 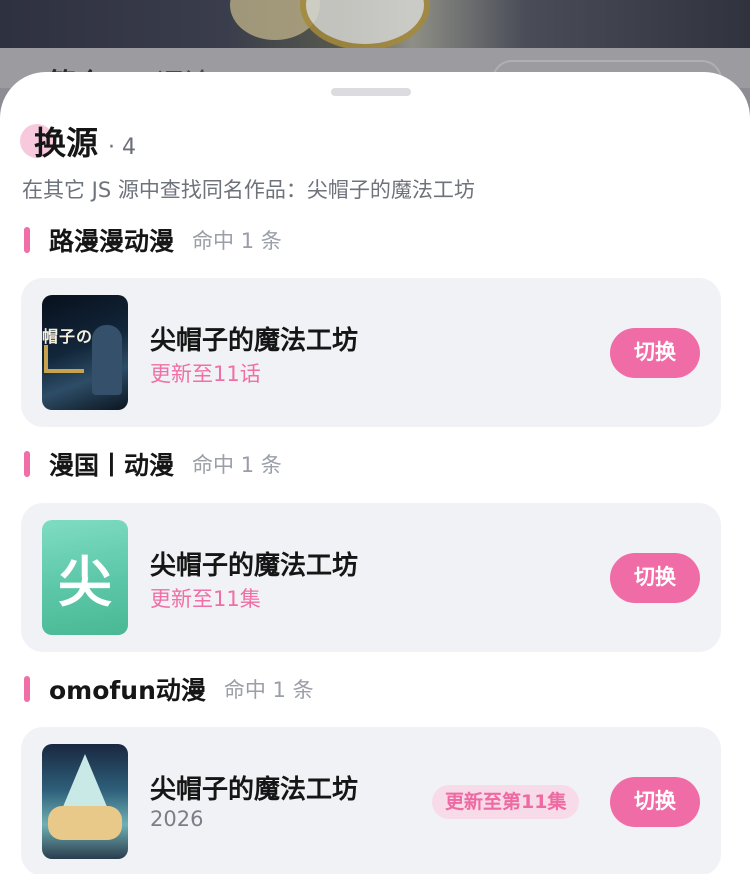 I want to click on cover-thumbnail: 帽子の, so click(x=85, y=352).